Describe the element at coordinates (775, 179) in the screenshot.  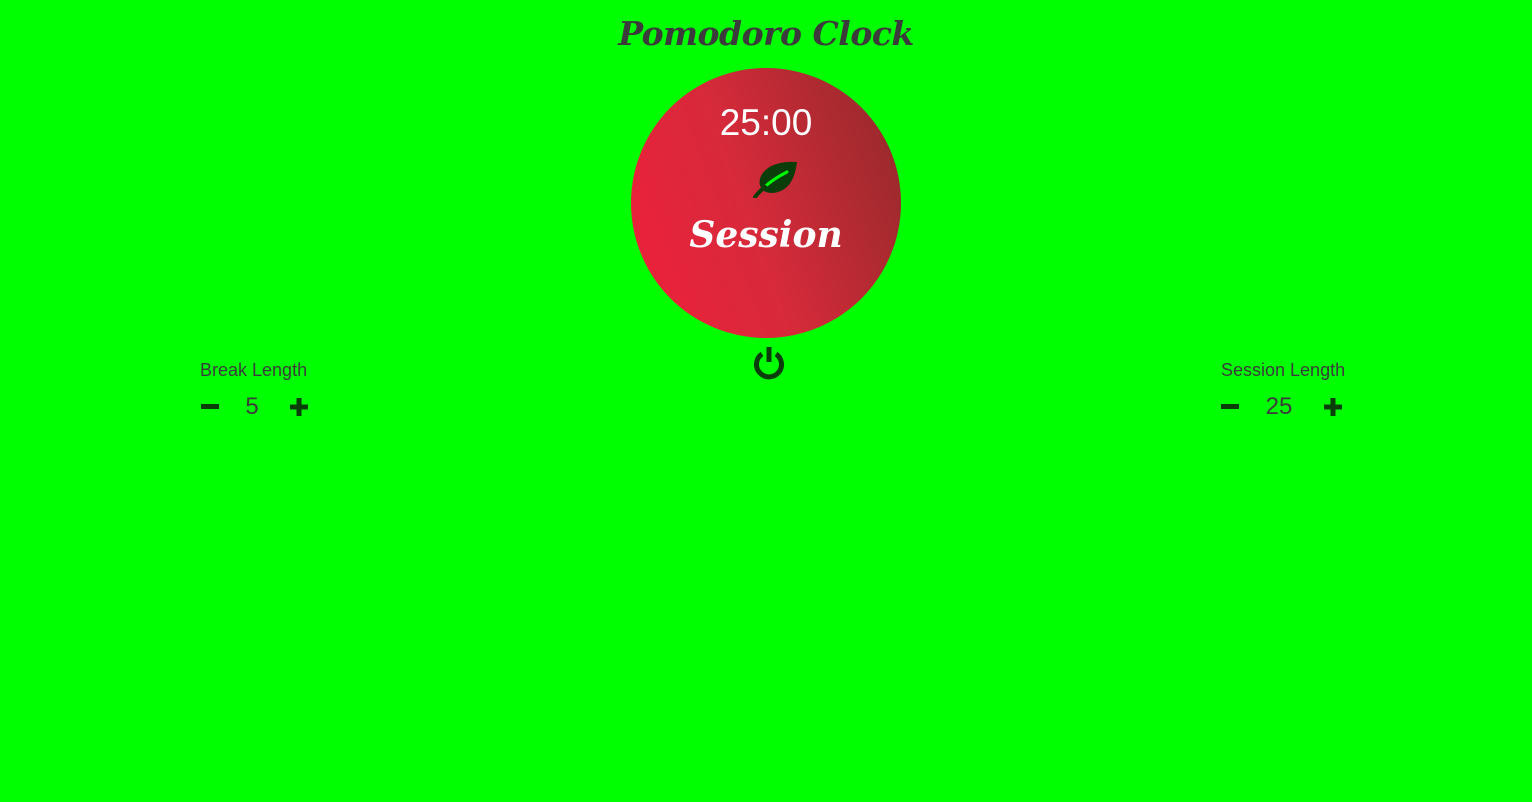
I see `leaf-icon` at that location.